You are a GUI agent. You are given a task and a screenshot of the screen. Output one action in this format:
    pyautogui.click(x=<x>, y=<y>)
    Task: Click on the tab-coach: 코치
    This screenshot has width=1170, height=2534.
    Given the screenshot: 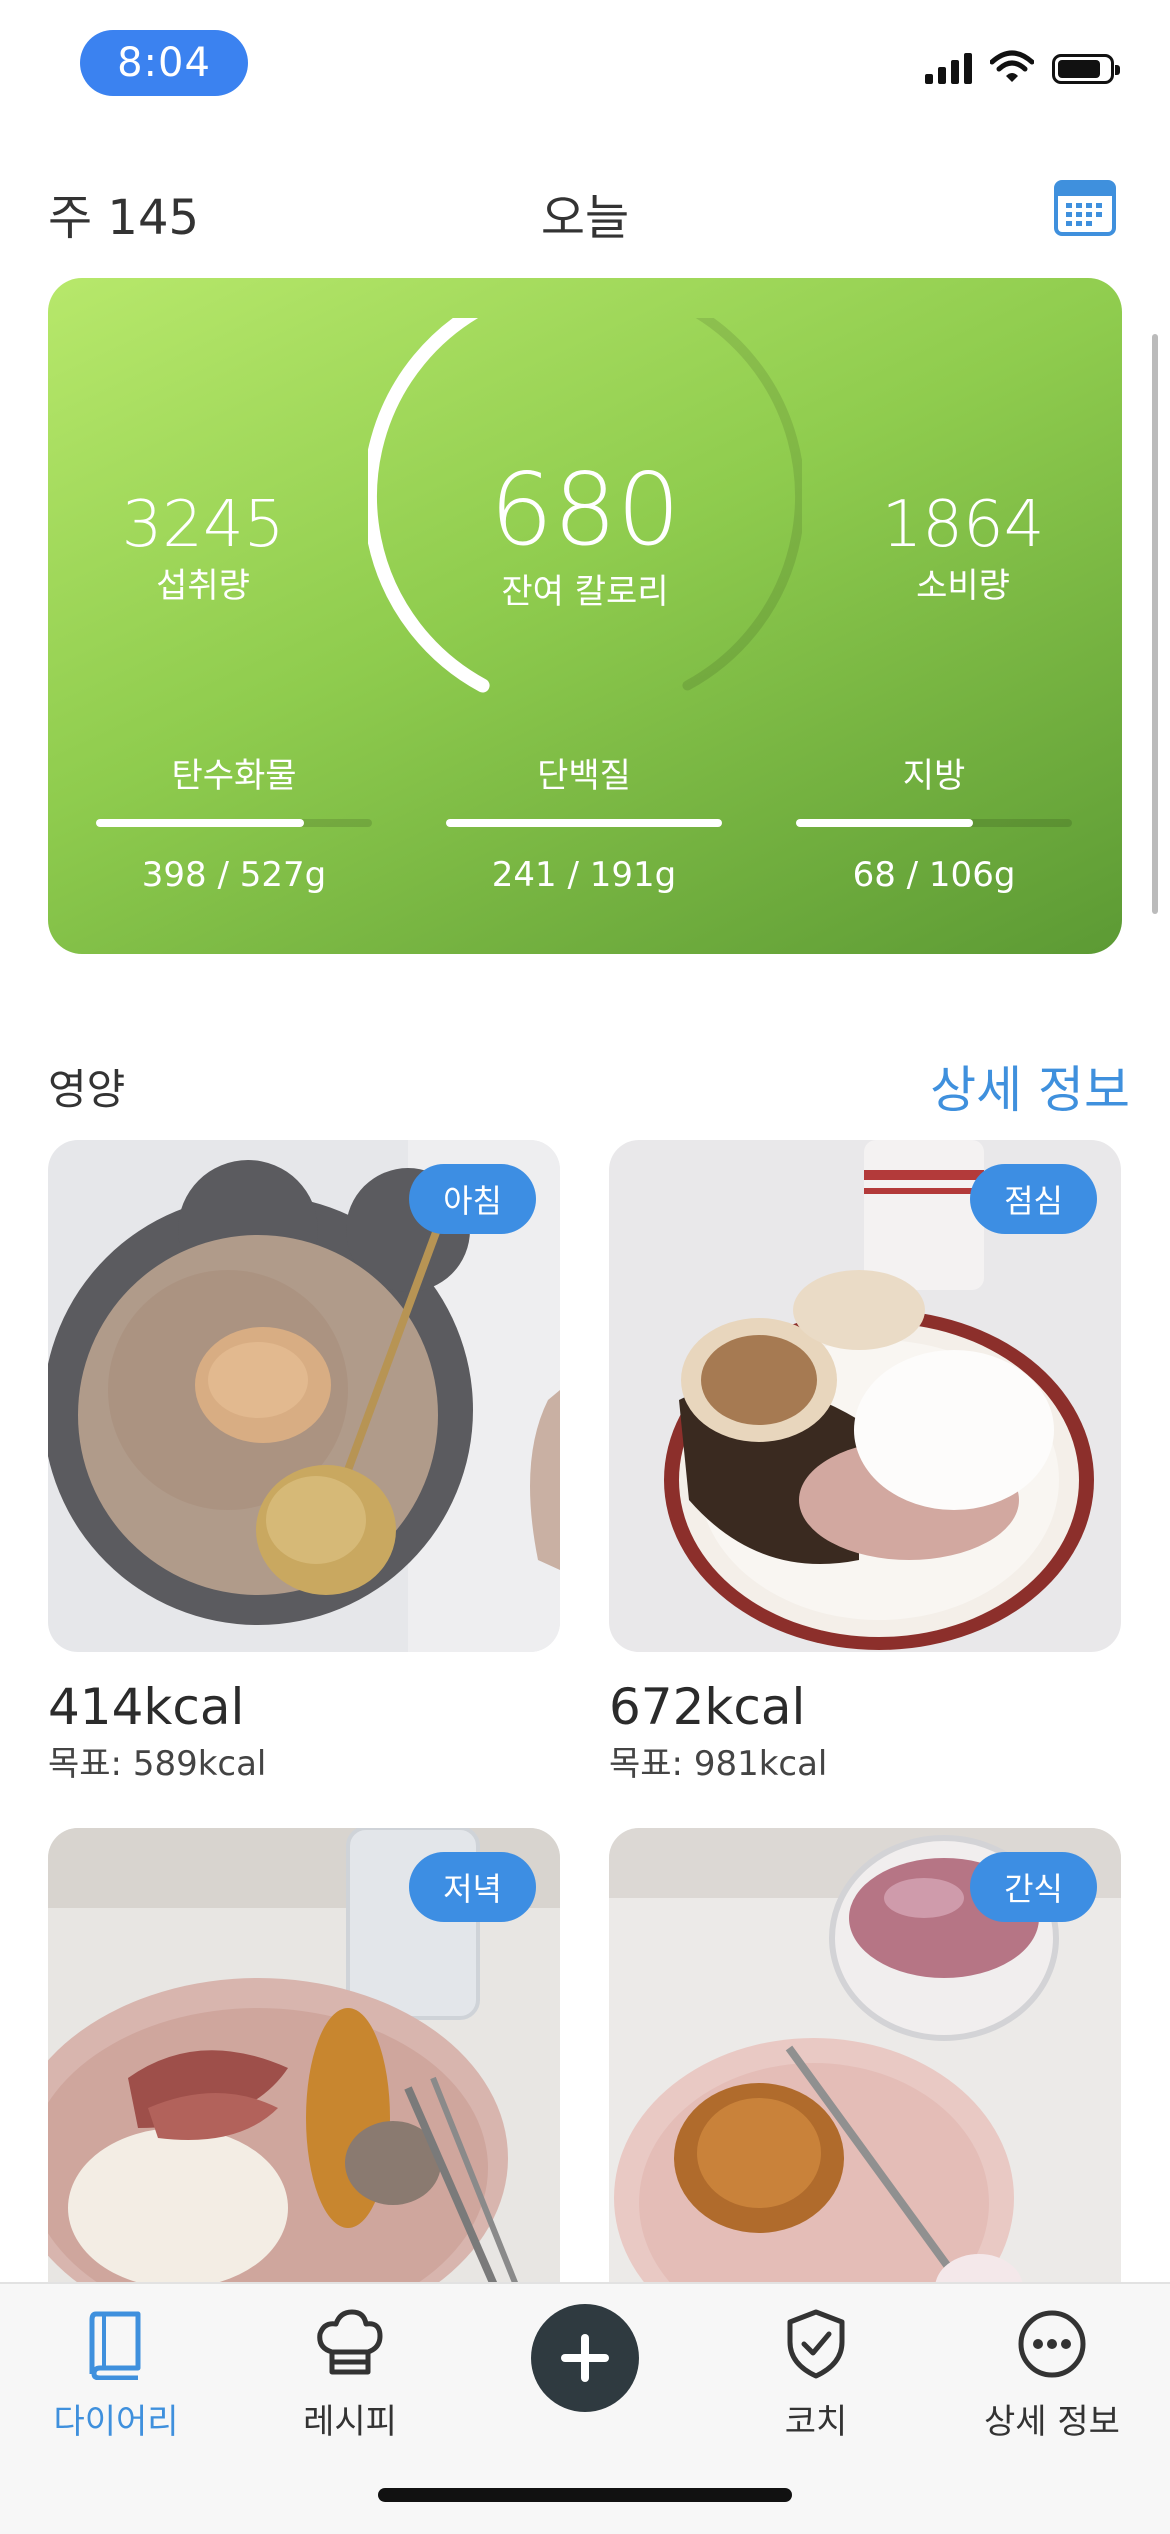 What is the action you would take?
    pyautogui.click(x=816, y=2373)
    